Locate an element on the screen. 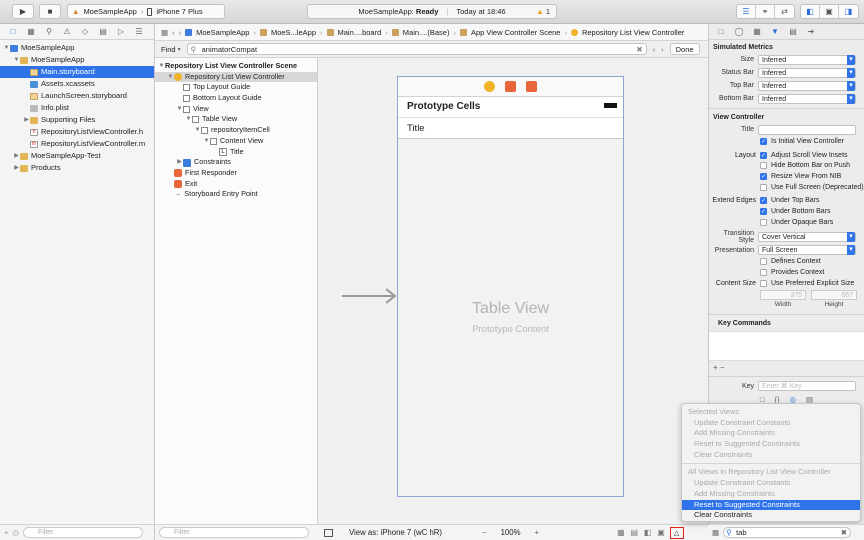 This screenshot has width=864, height=540. file-tree-item: ▶ Products is located at coordinates (77, 168).